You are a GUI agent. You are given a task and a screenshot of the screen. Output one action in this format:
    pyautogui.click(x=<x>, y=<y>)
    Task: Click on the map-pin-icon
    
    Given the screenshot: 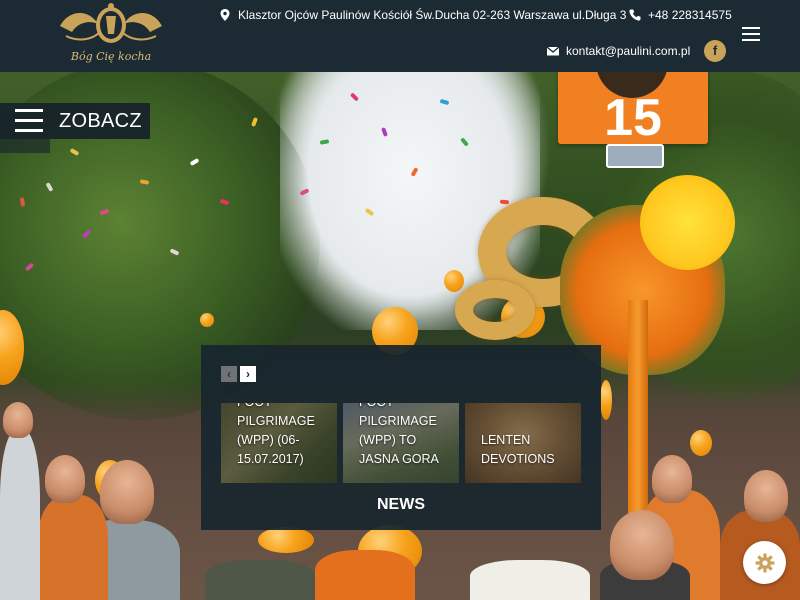 What is the action you would take?
    pyautogui.click(x=225, y=15)
    